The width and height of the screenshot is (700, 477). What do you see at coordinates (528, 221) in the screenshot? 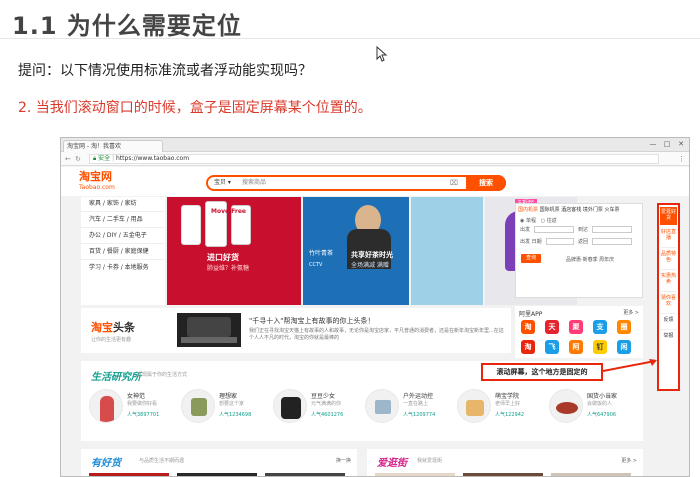
I see `radio-one-way: ◉ 单程` at bounding box center [528, 221].